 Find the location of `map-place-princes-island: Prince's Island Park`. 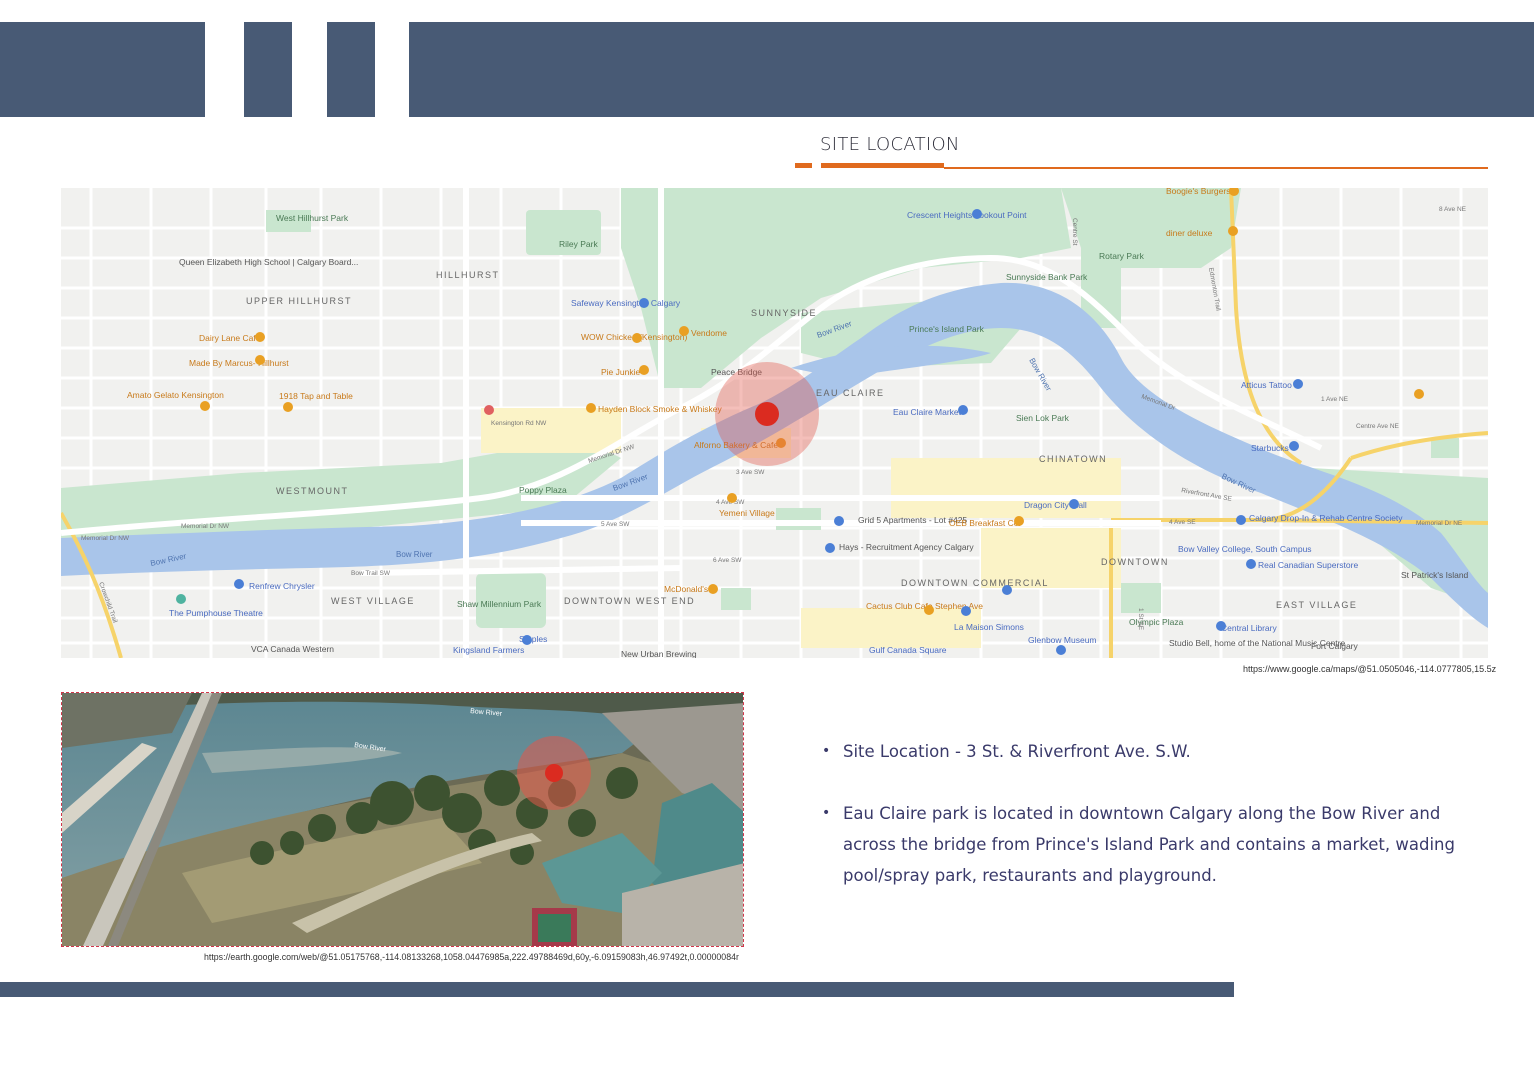

map-place-princes-island: Prince's Island Park is located at coordinates (947, 329).